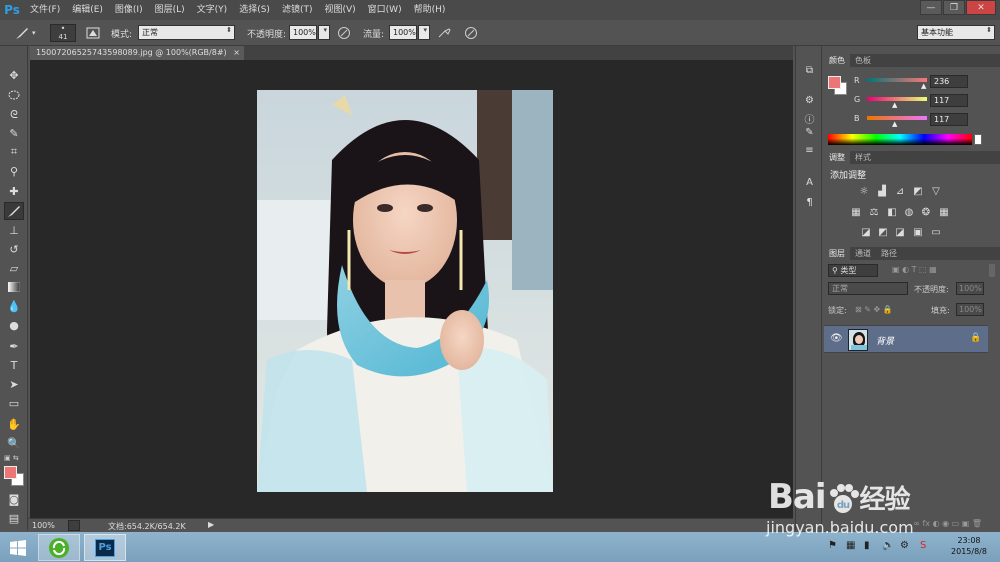  Describe the element at coordinates (403, 32) in the screenshot. I see `flow-input: 100%` at that location.